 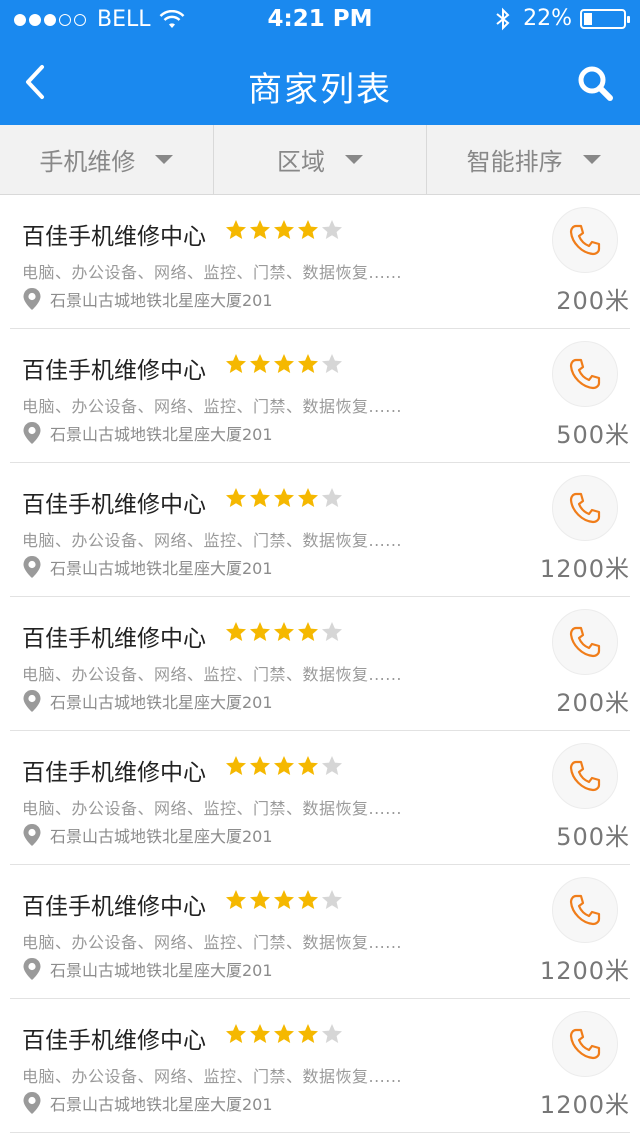 I want to click on bluetooth-icon, so click(x=503, y=18).